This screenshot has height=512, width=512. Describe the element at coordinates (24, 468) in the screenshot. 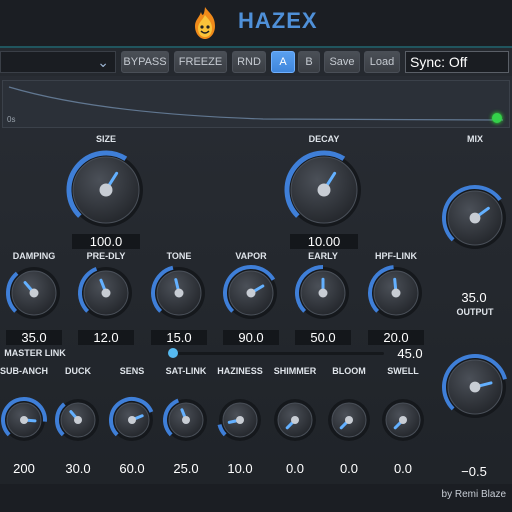

I see `sub-anch-value: 200` at that location.